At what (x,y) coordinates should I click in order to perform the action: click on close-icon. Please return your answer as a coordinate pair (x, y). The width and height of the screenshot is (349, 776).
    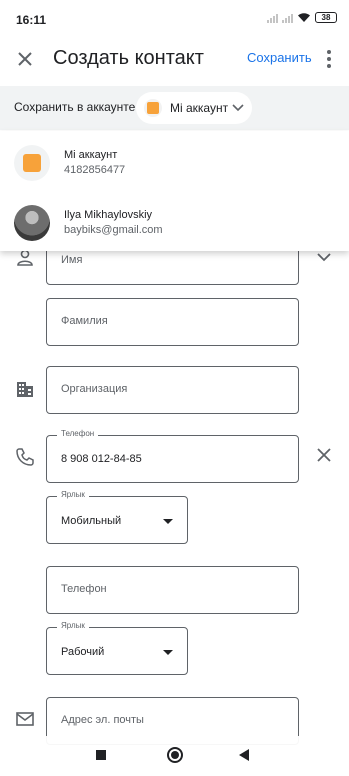
    Looking at the image, I should click on (25, 59).